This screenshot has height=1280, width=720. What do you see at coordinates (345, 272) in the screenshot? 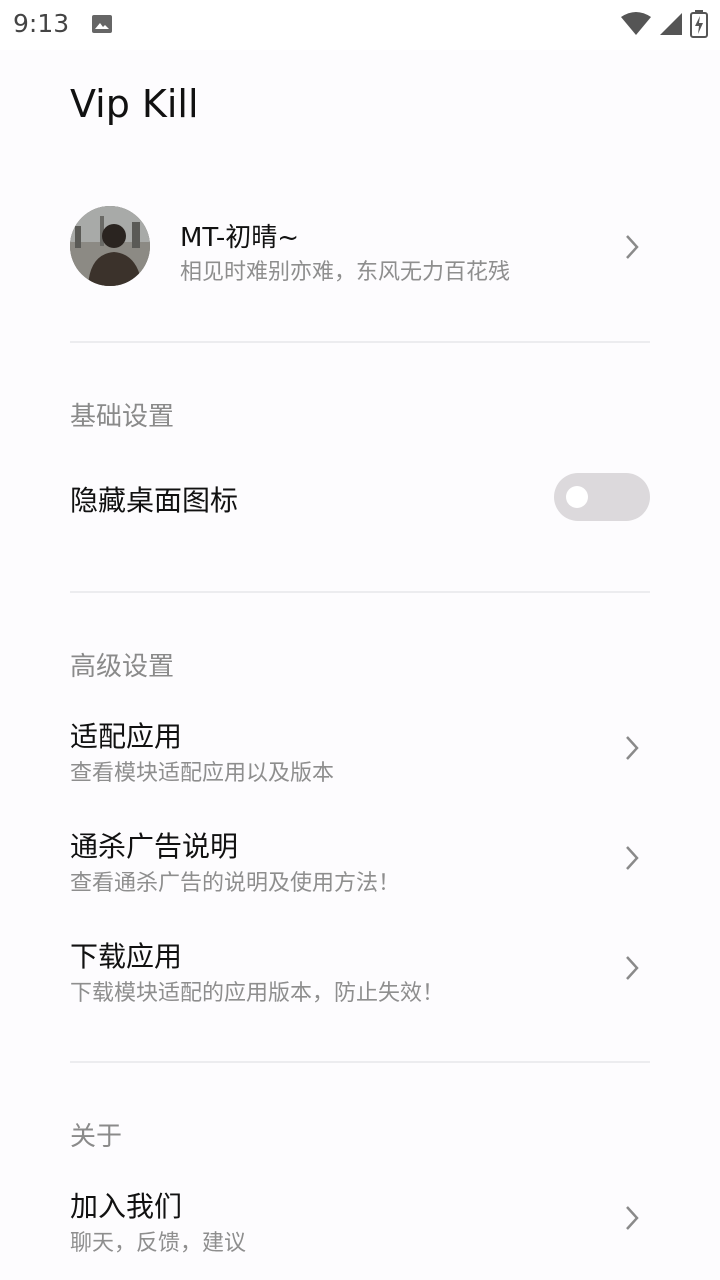
I see `profile-subtitle: 相见时难别亦难，东风无力百花残` at bounding box center [345, 272].